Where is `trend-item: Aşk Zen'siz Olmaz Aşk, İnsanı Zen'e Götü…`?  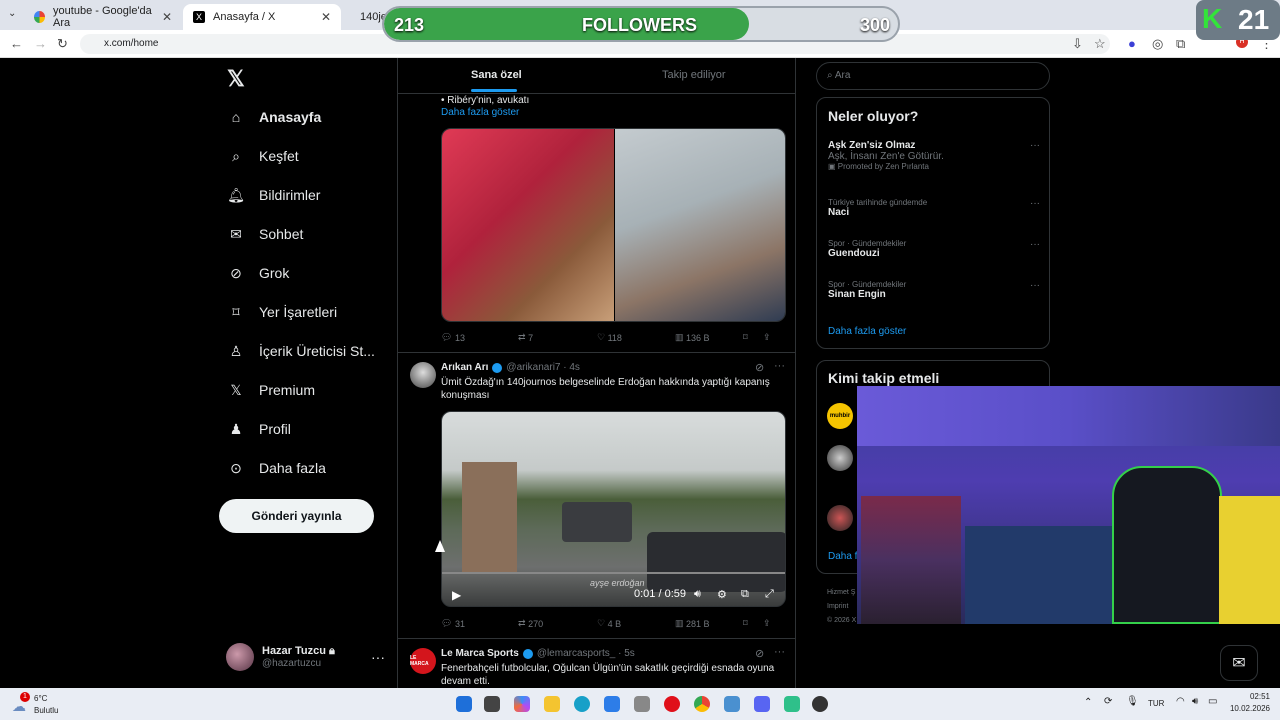 trend-item: Aşk Zen'siz Olmaz Aşk, İnsanı Zen'e Götü… is located at coordinates (934, 155).